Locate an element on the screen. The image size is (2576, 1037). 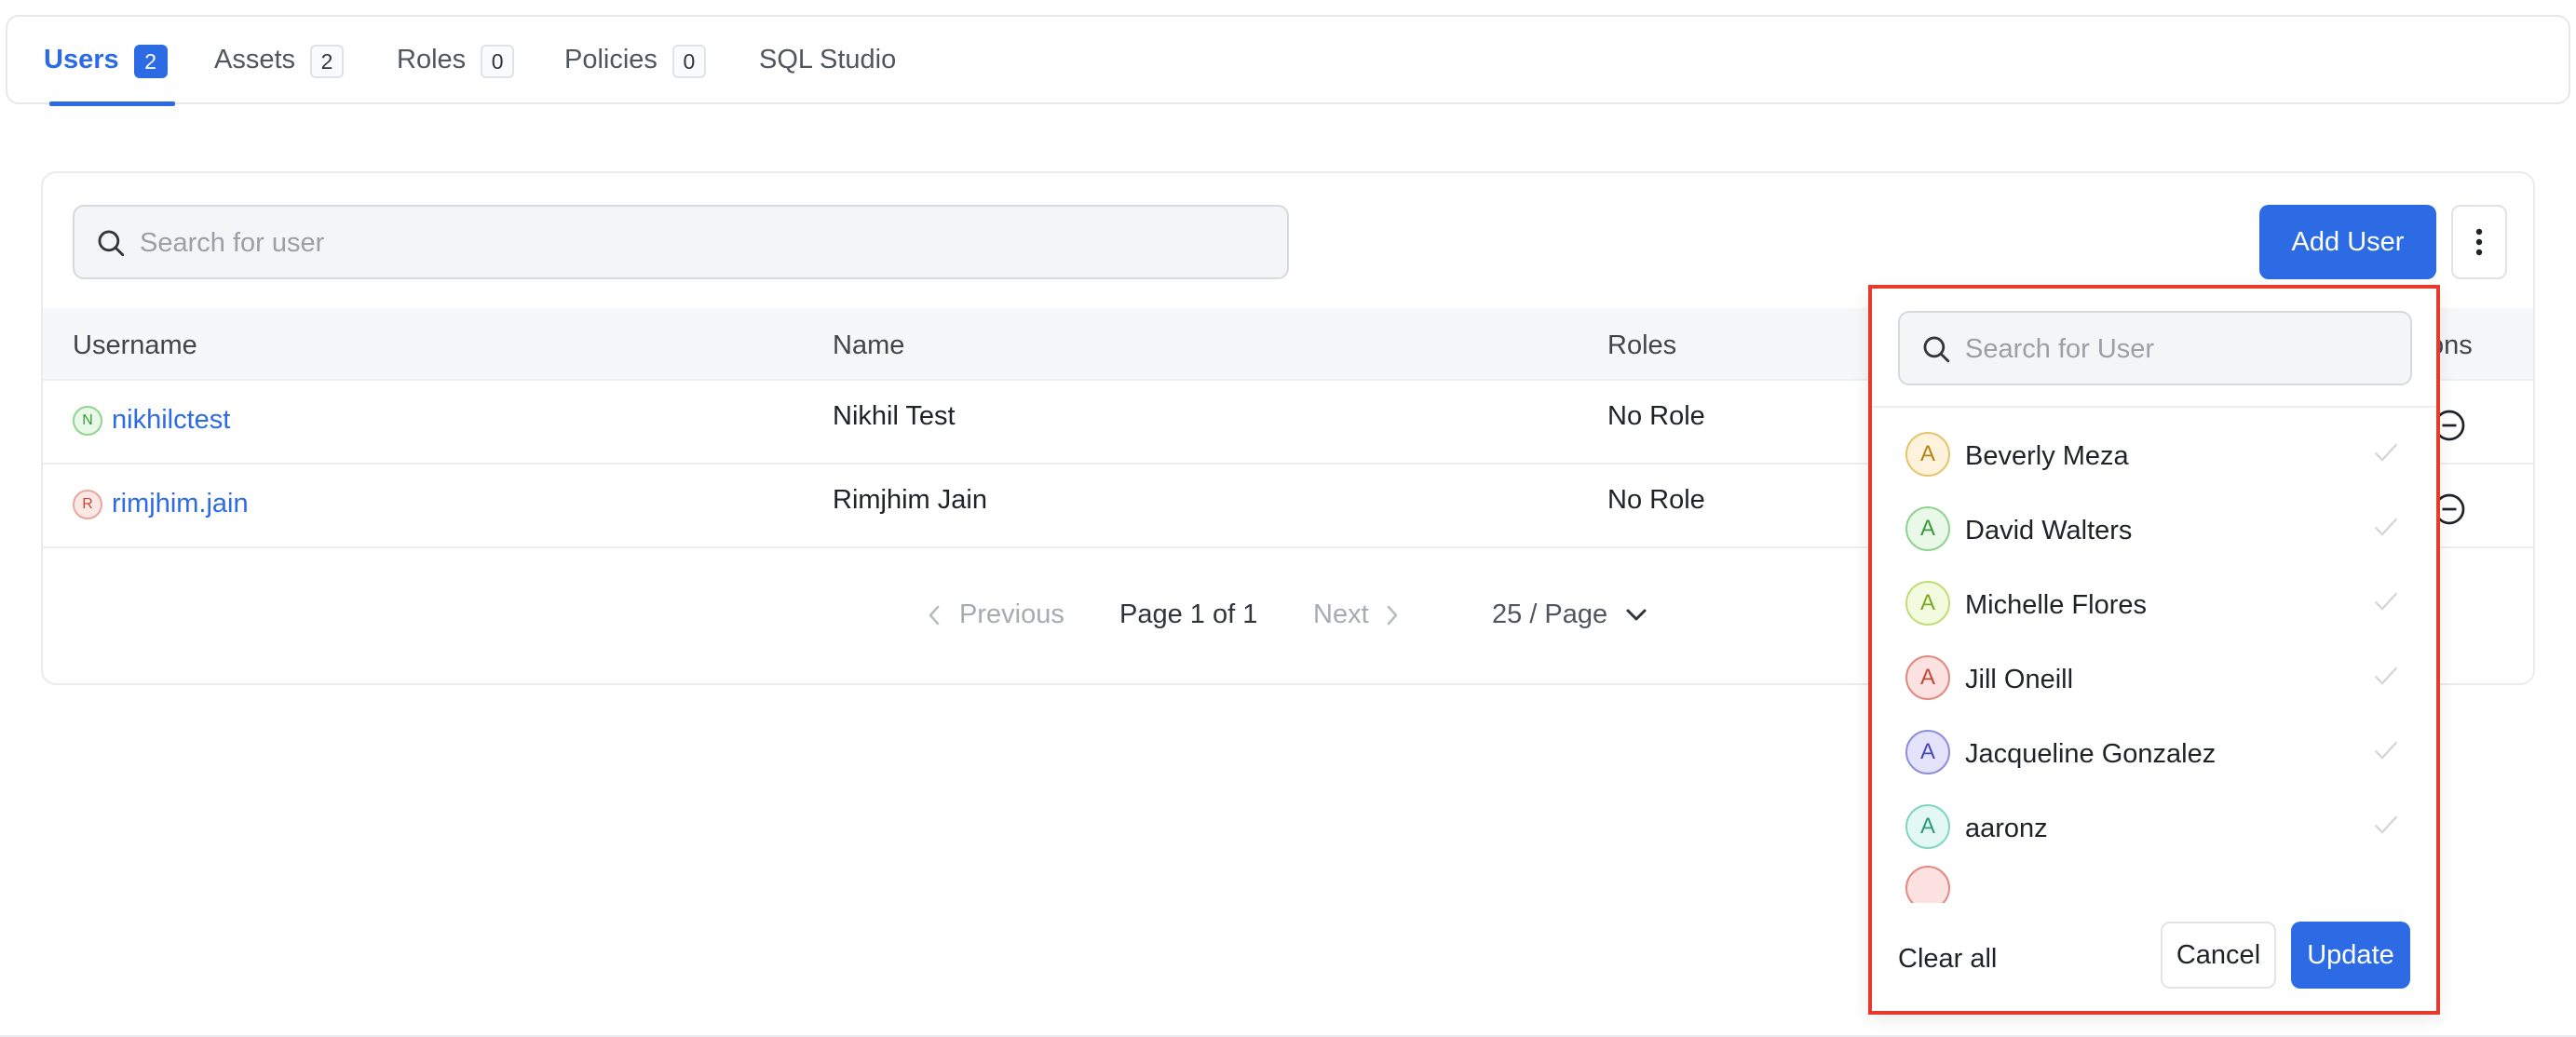
list-item: A Michelle Flores is located at coordinates (2154, 603).